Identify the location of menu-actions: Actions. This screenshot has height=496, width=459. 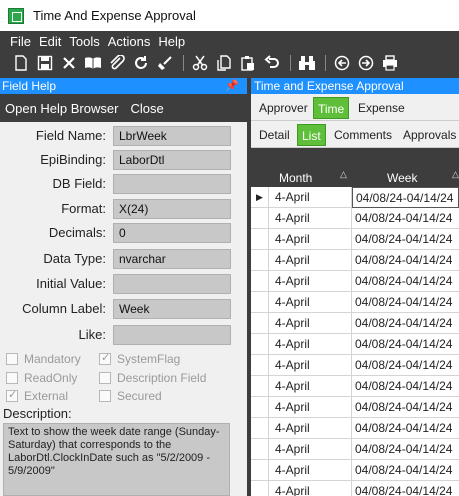
(129, 41).